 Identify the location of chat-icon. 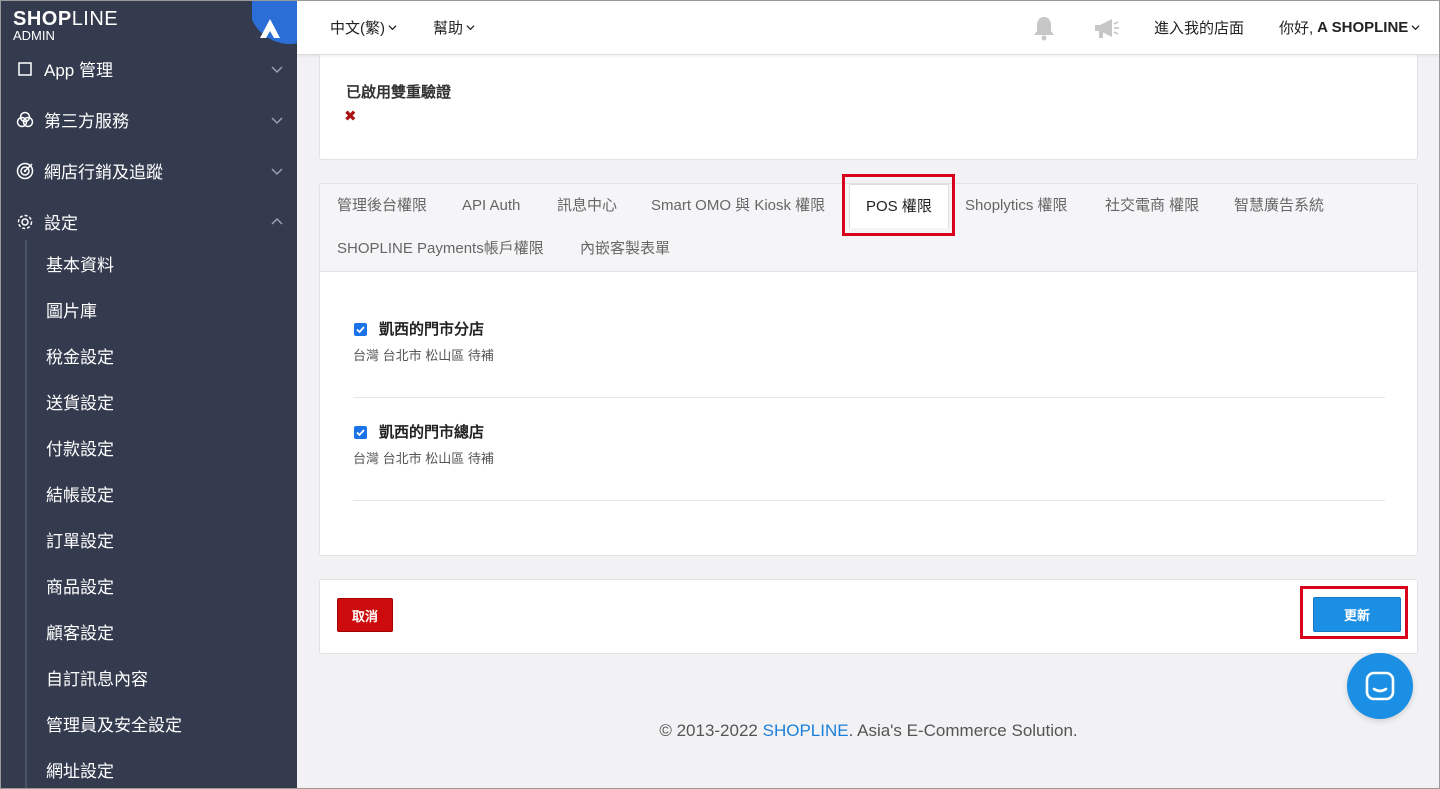
(1380, 686).